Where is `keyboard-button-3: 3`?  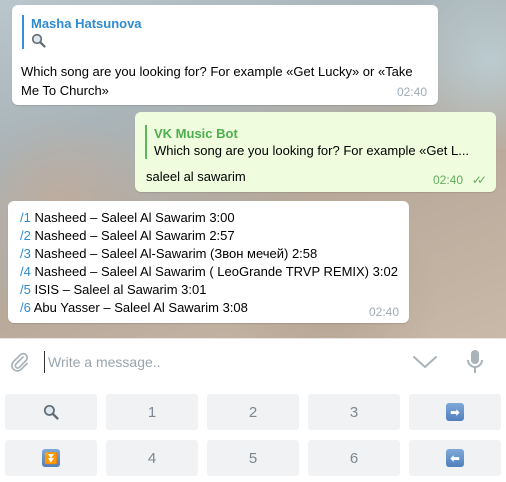
keyboard-button-3: 3 is located at coordinates (354, 412).